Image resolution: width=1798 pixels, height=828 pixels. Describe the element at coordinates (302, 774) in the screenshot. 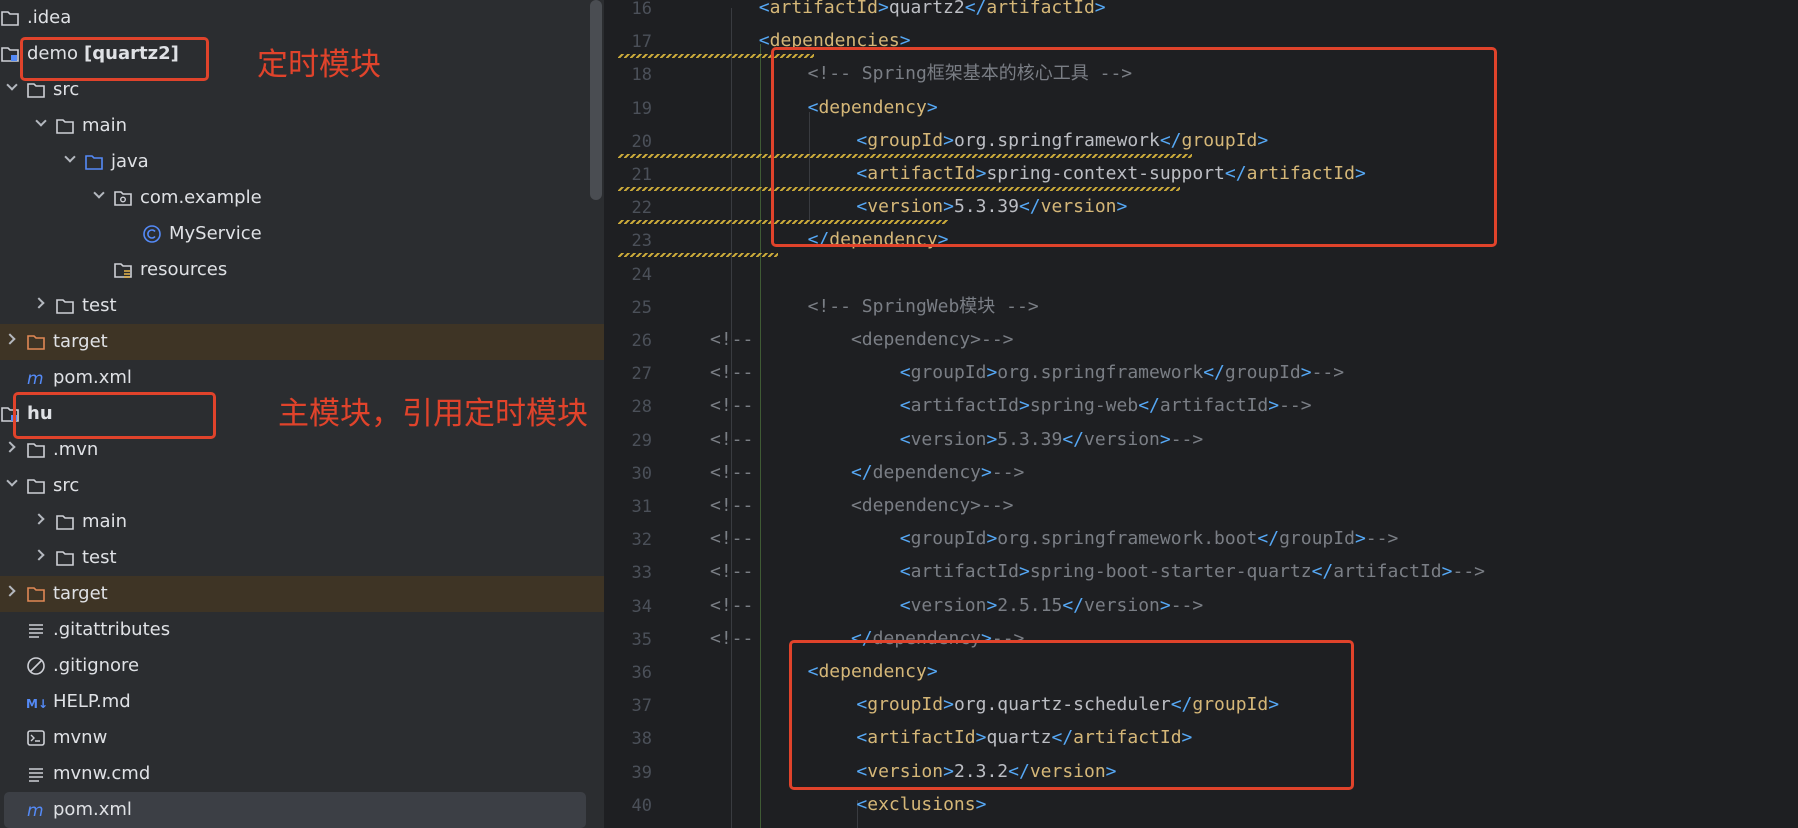

I see `tree-row: mvnw.cmd` at that location.